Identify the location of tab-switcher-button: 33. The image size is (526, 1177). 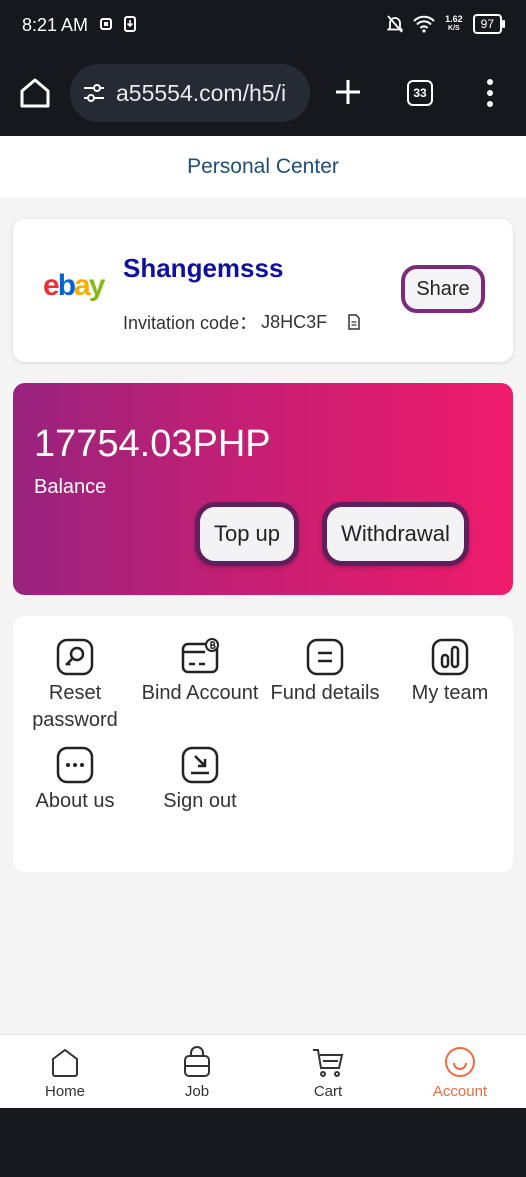
(420, 93).